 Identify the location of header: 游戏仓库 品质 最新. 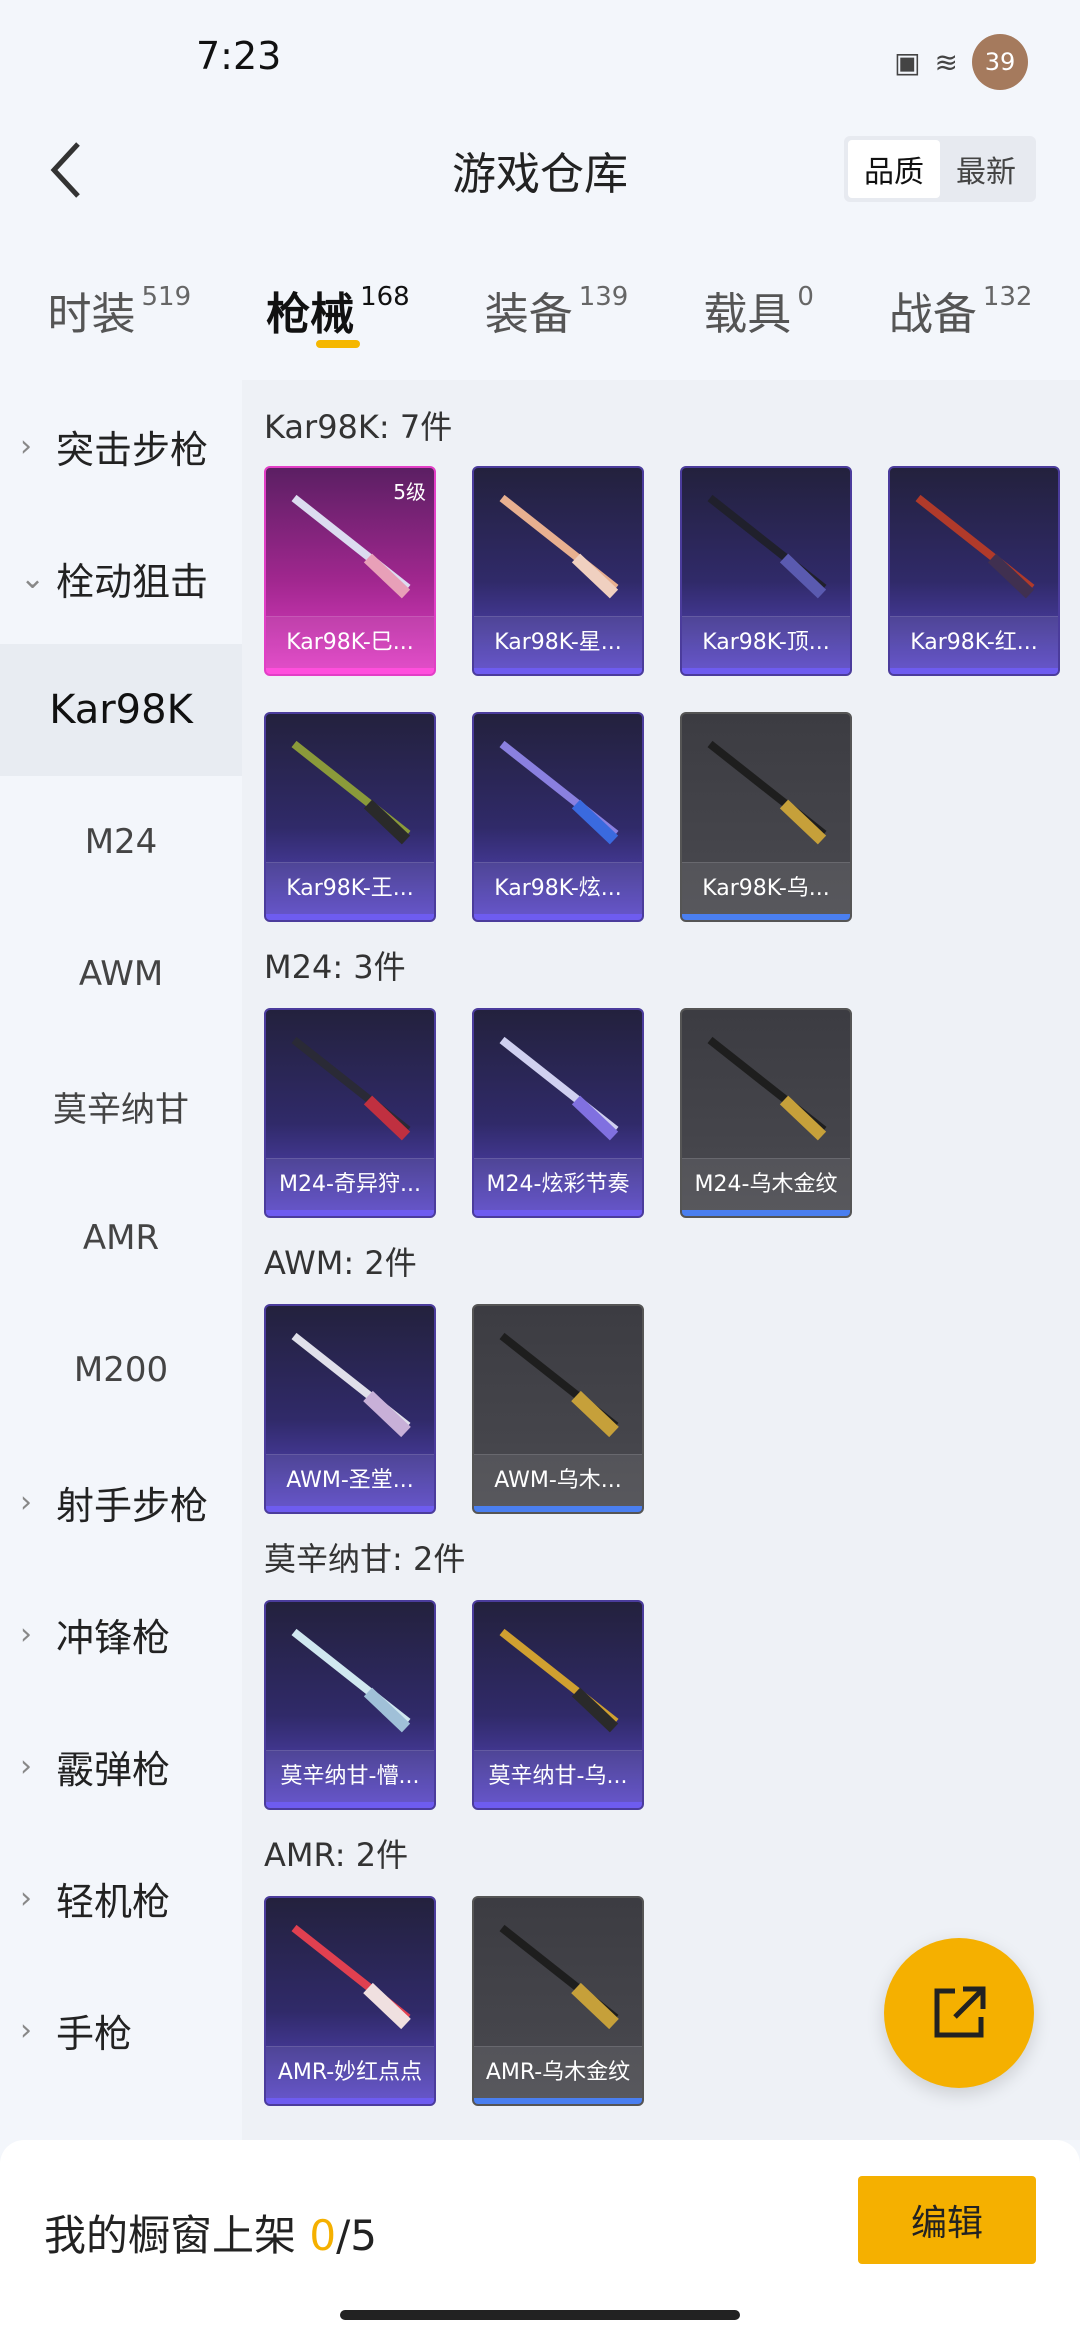
(540, 185).